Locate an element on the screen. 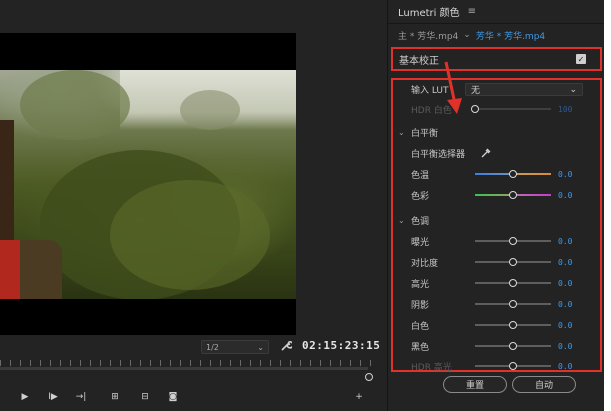  clip-active: 芳华 * 芳华.mp4 is located at coordinates (510, 35).